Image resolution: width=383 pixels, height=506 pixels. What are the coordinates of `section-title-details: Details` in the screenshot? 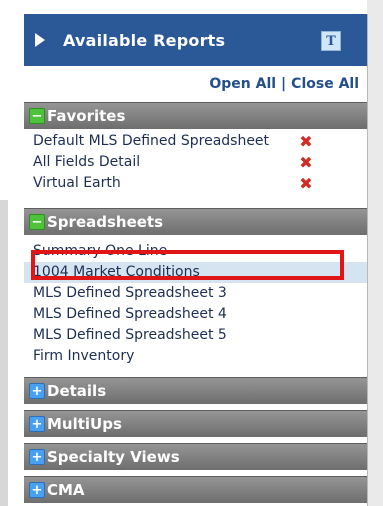 It's located at (77, 391).